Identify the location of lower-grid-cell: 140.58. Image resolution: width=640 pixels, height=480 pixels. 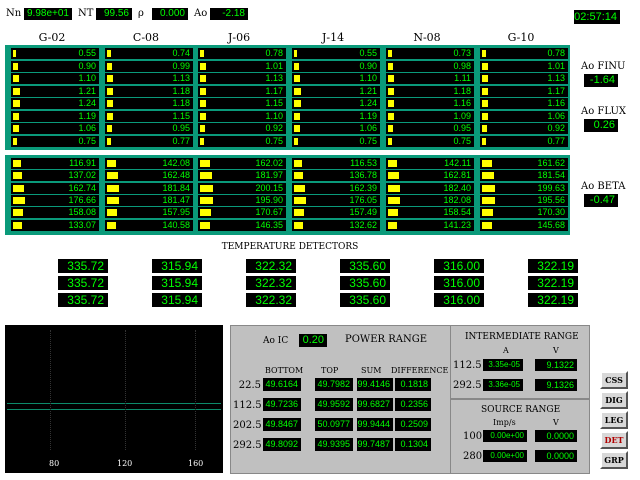
(149, 225).